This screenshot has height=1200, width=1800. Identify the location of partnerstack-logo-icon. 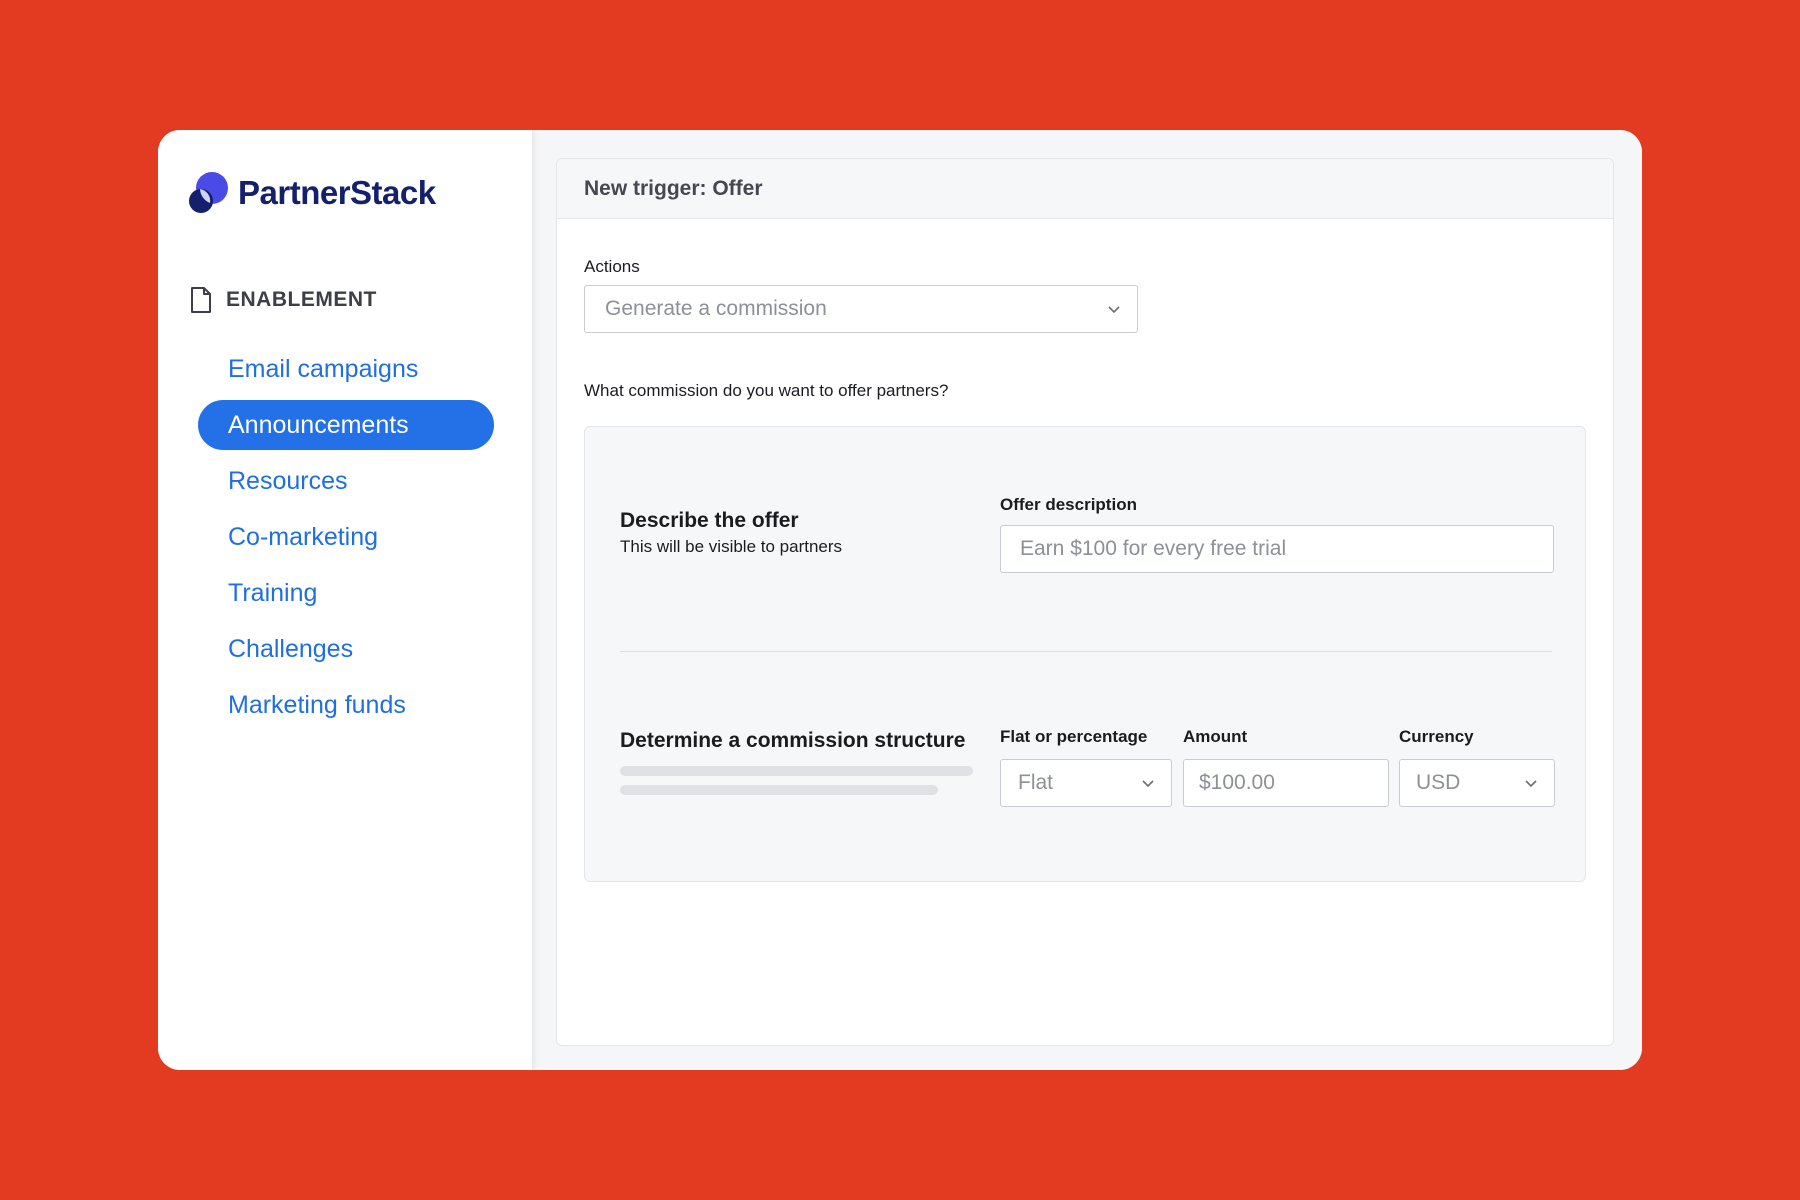
(208, 192).